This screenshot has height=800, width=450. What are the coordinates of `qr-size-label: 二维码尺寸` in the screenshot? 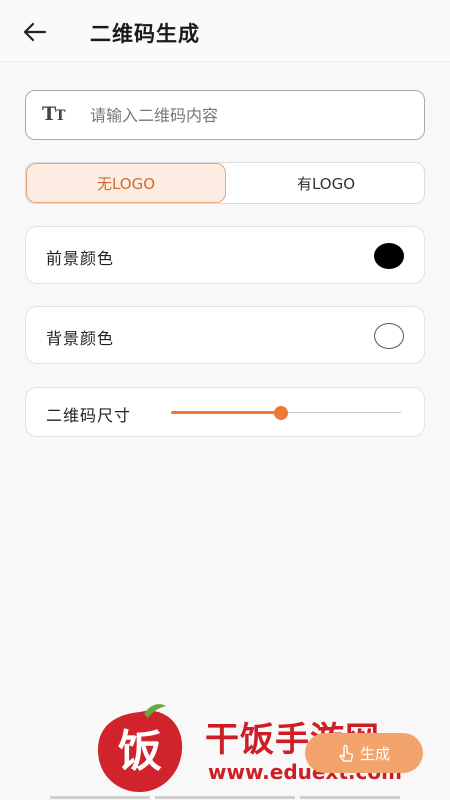 It's located at (89, 415).